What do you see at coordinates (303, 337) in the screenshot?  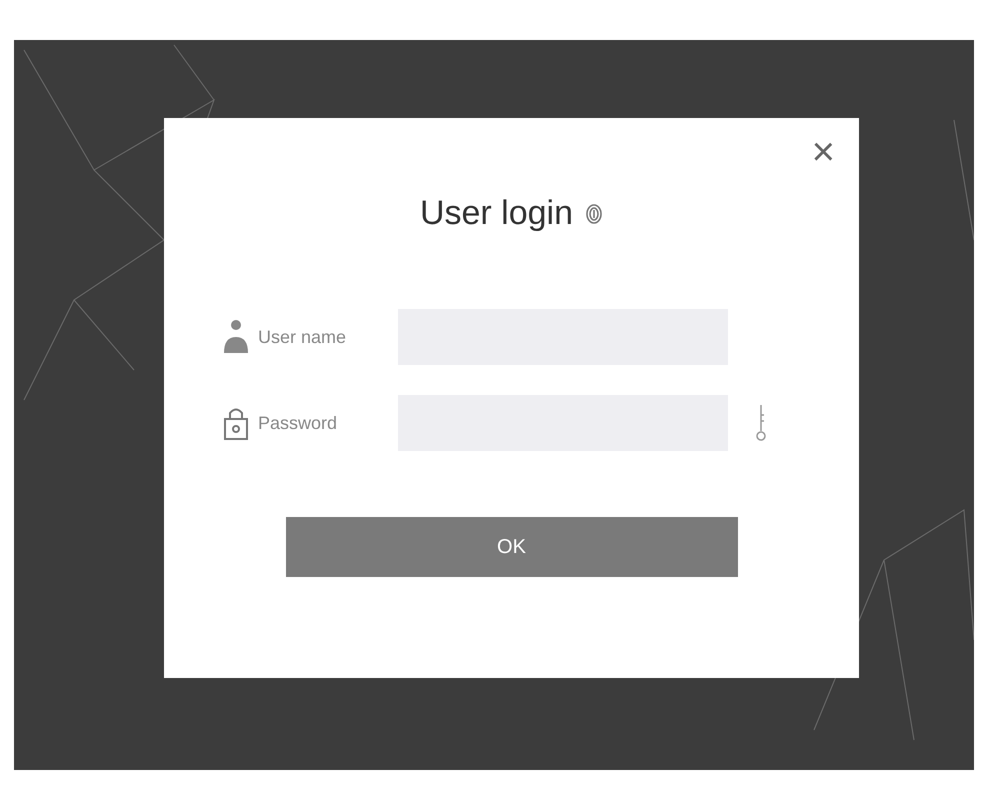 I see `field-label: User name` at bounding box center [303, 337].